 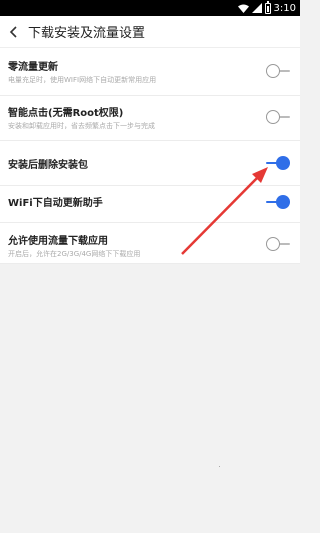 What do you see at coordinates (243, 8) in the screenshot?
I see `wifi-icon` at bounding box center [243, 8].